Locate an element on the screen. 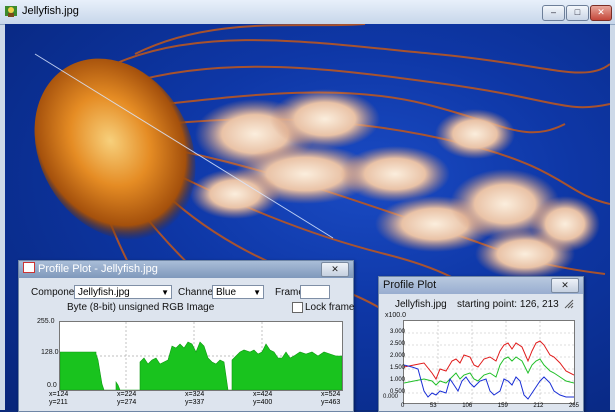  x-tick-label: x=424 y=400 is located at coordinates (263, 398).